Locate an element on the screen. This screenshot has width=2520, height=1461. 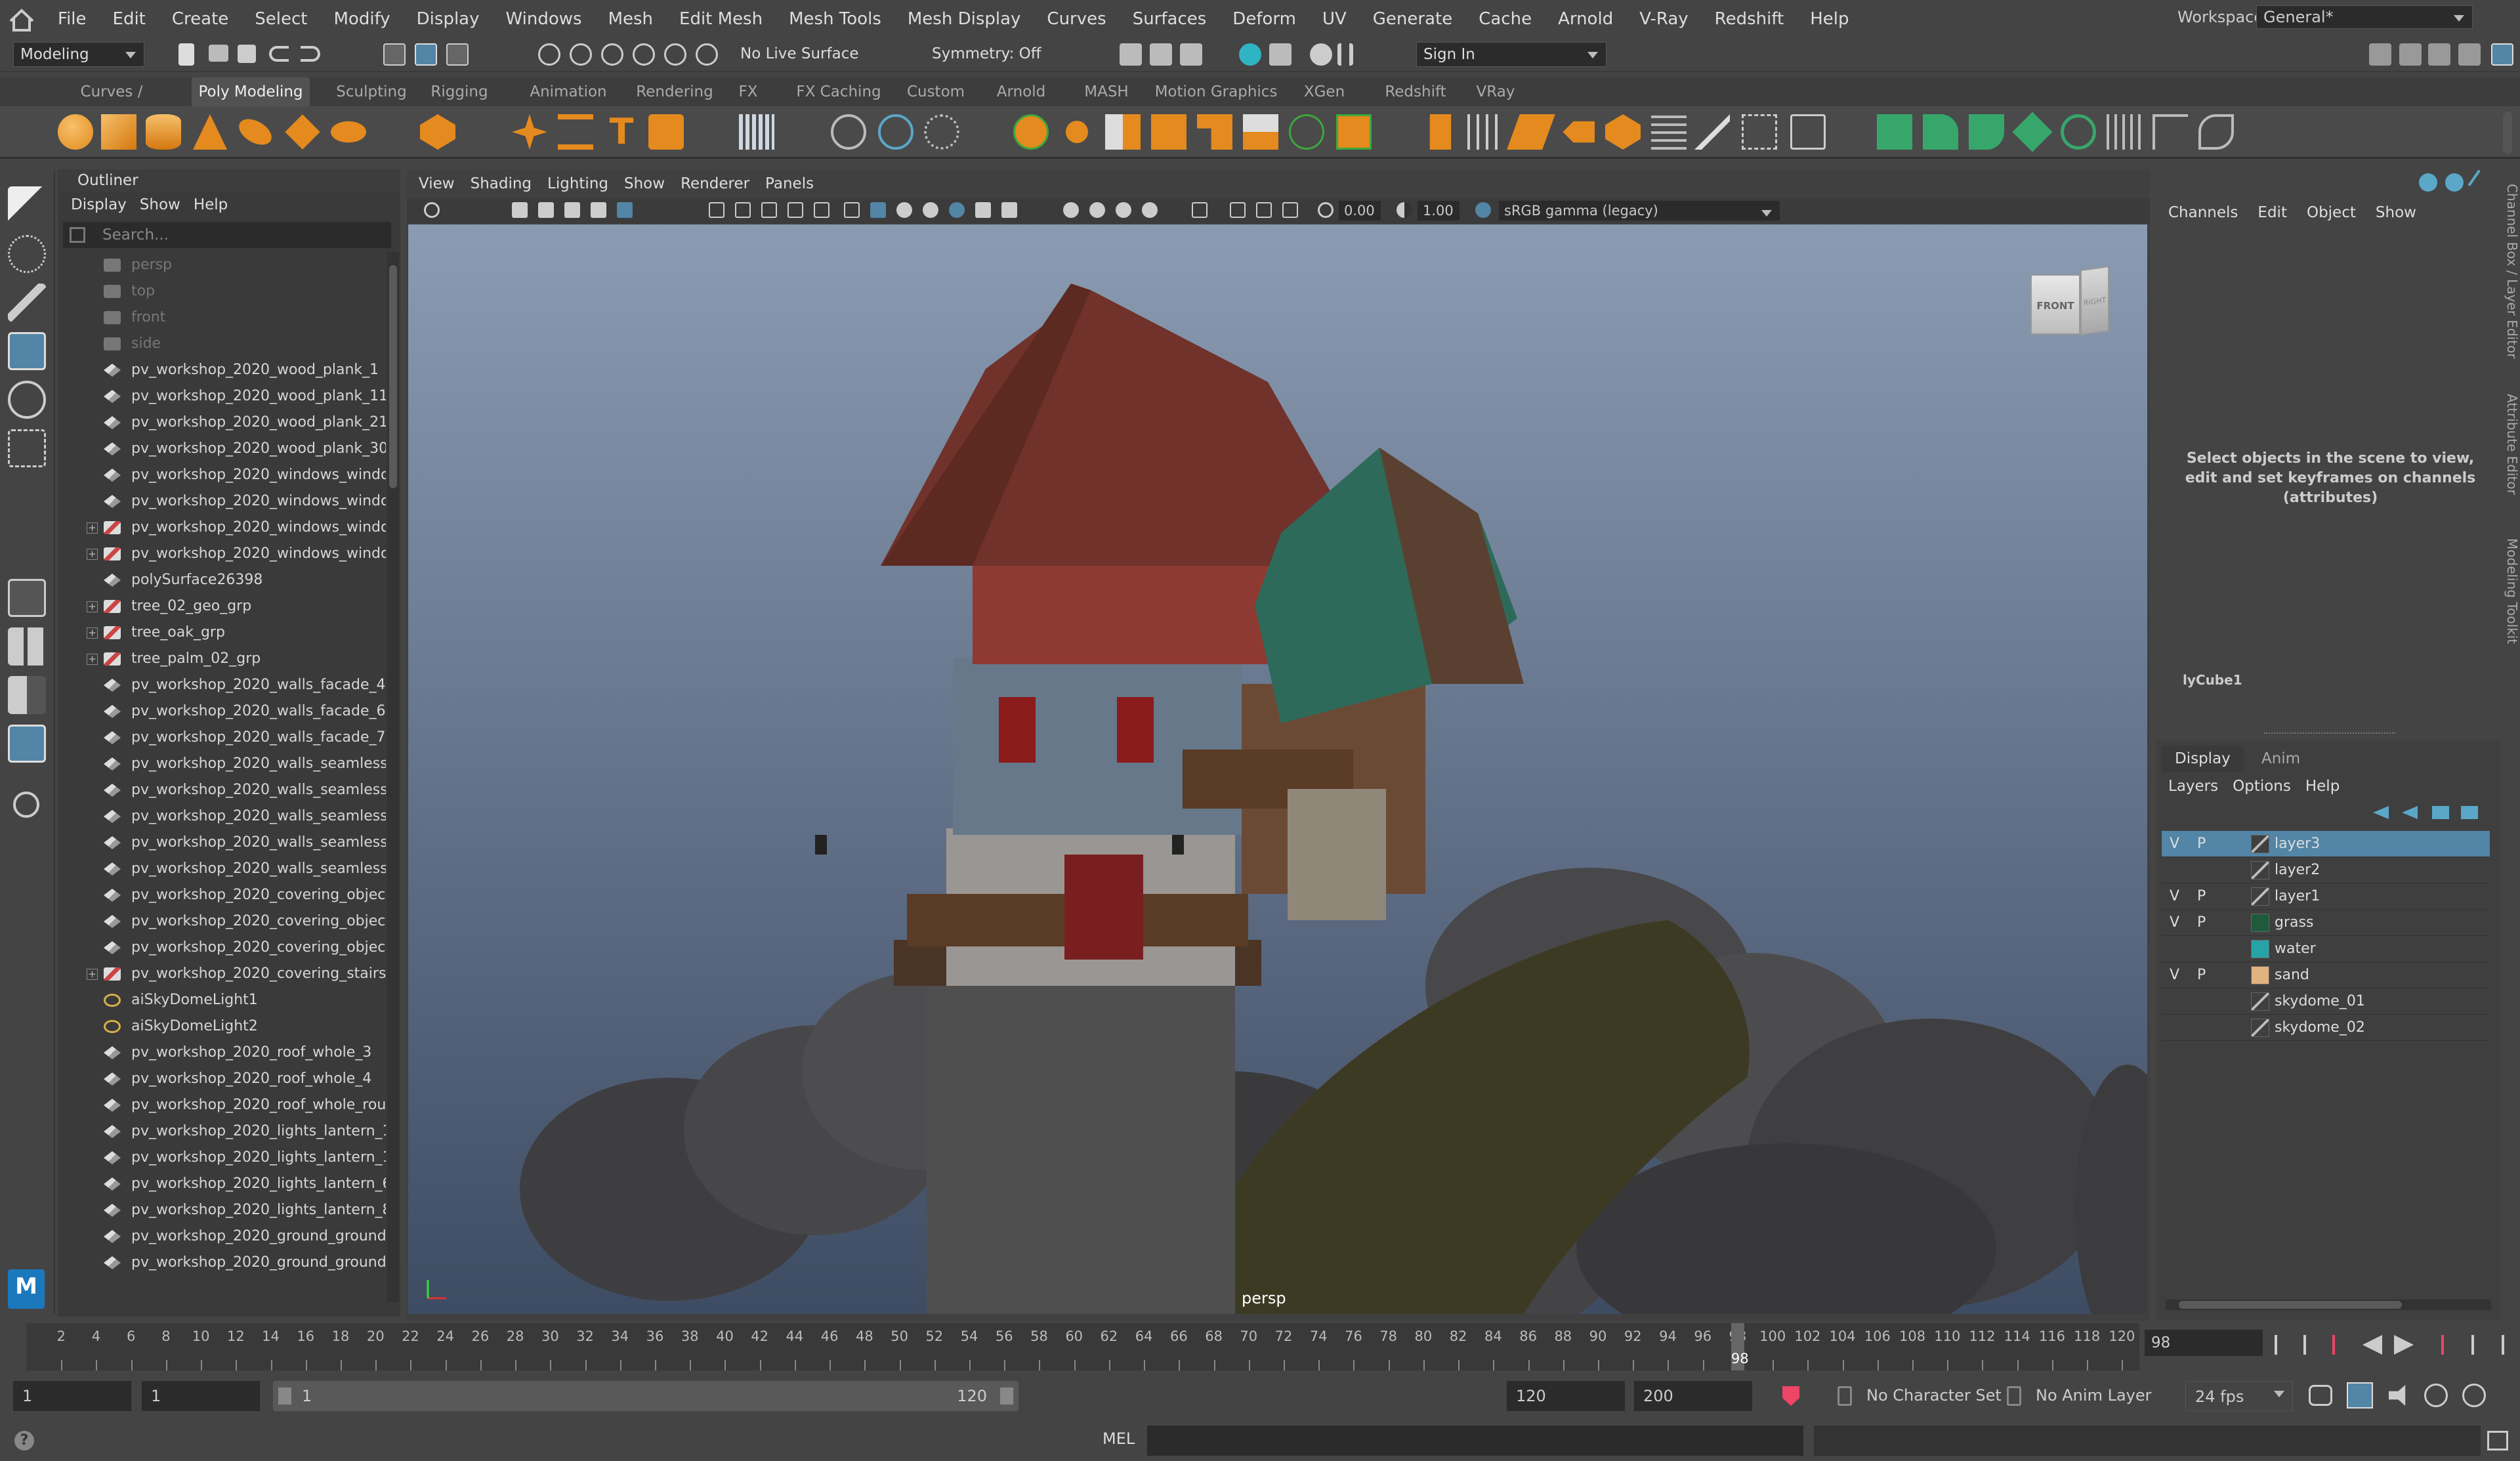
outliner-item: pv_workshop_2020_lights_lantern_8 is located at coordinates (222, 1210).